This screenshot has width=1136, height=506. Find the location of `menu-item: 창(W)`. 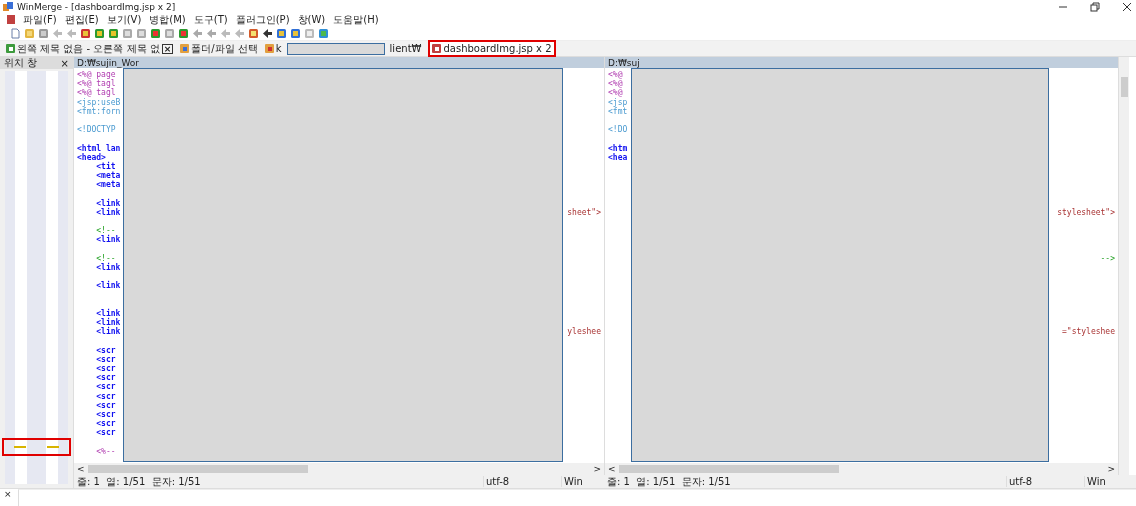

menu-item: 창(W) is located at coordinates (311, 19).